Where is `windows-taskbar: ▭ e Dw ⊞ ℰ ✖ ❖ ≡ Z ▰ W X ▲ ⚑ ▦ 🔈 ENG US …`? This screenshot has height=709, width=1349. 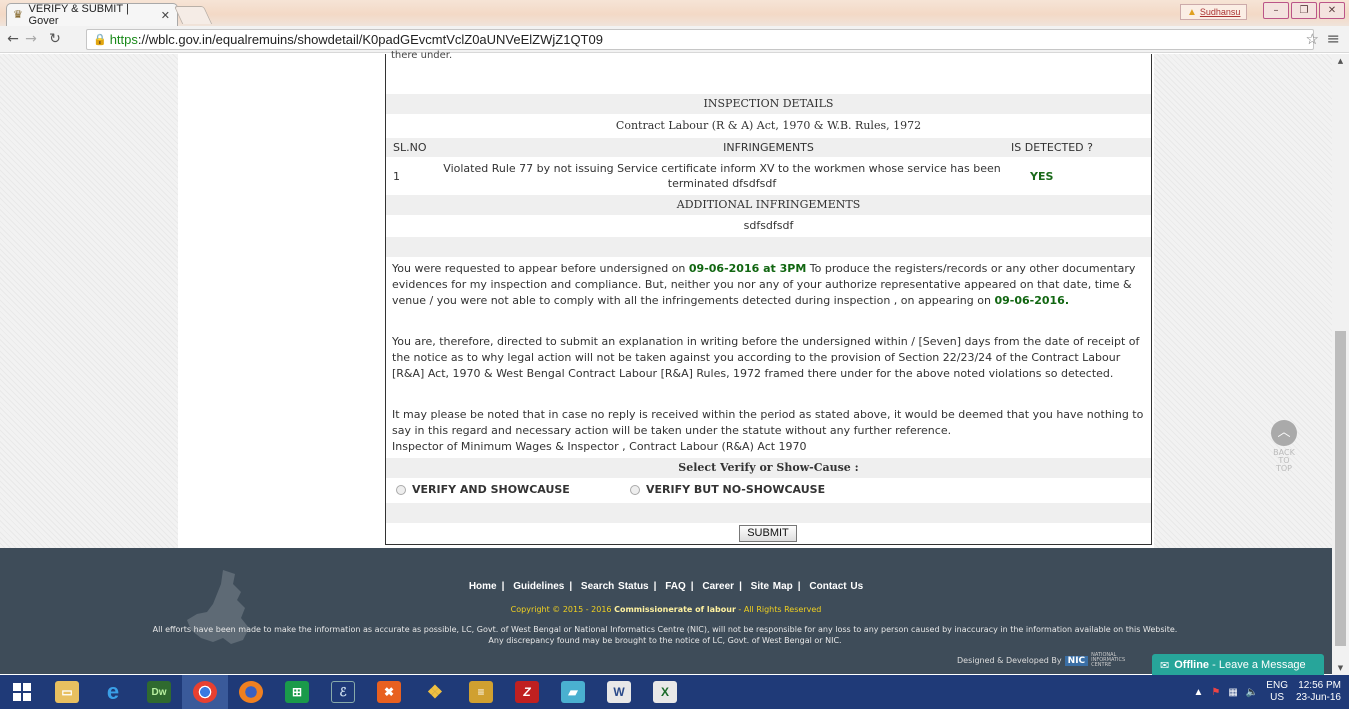 windows-taskbar: ▭ e Dw ⊞ ℰ ✖ ❖ ≡ Z ▰ W X ▲ ⚑ ▦ 🔈 ENG US … is located at coordinates (674, 692).